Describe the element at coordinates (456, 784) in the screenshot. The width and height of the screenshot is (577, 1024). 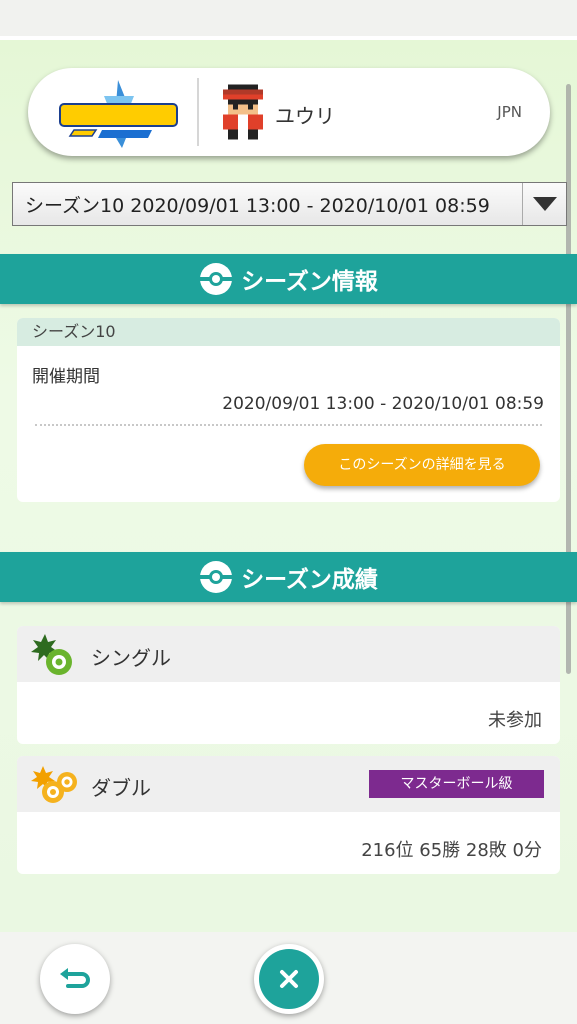
I see `rank-badge: マスターボール級` at that location.